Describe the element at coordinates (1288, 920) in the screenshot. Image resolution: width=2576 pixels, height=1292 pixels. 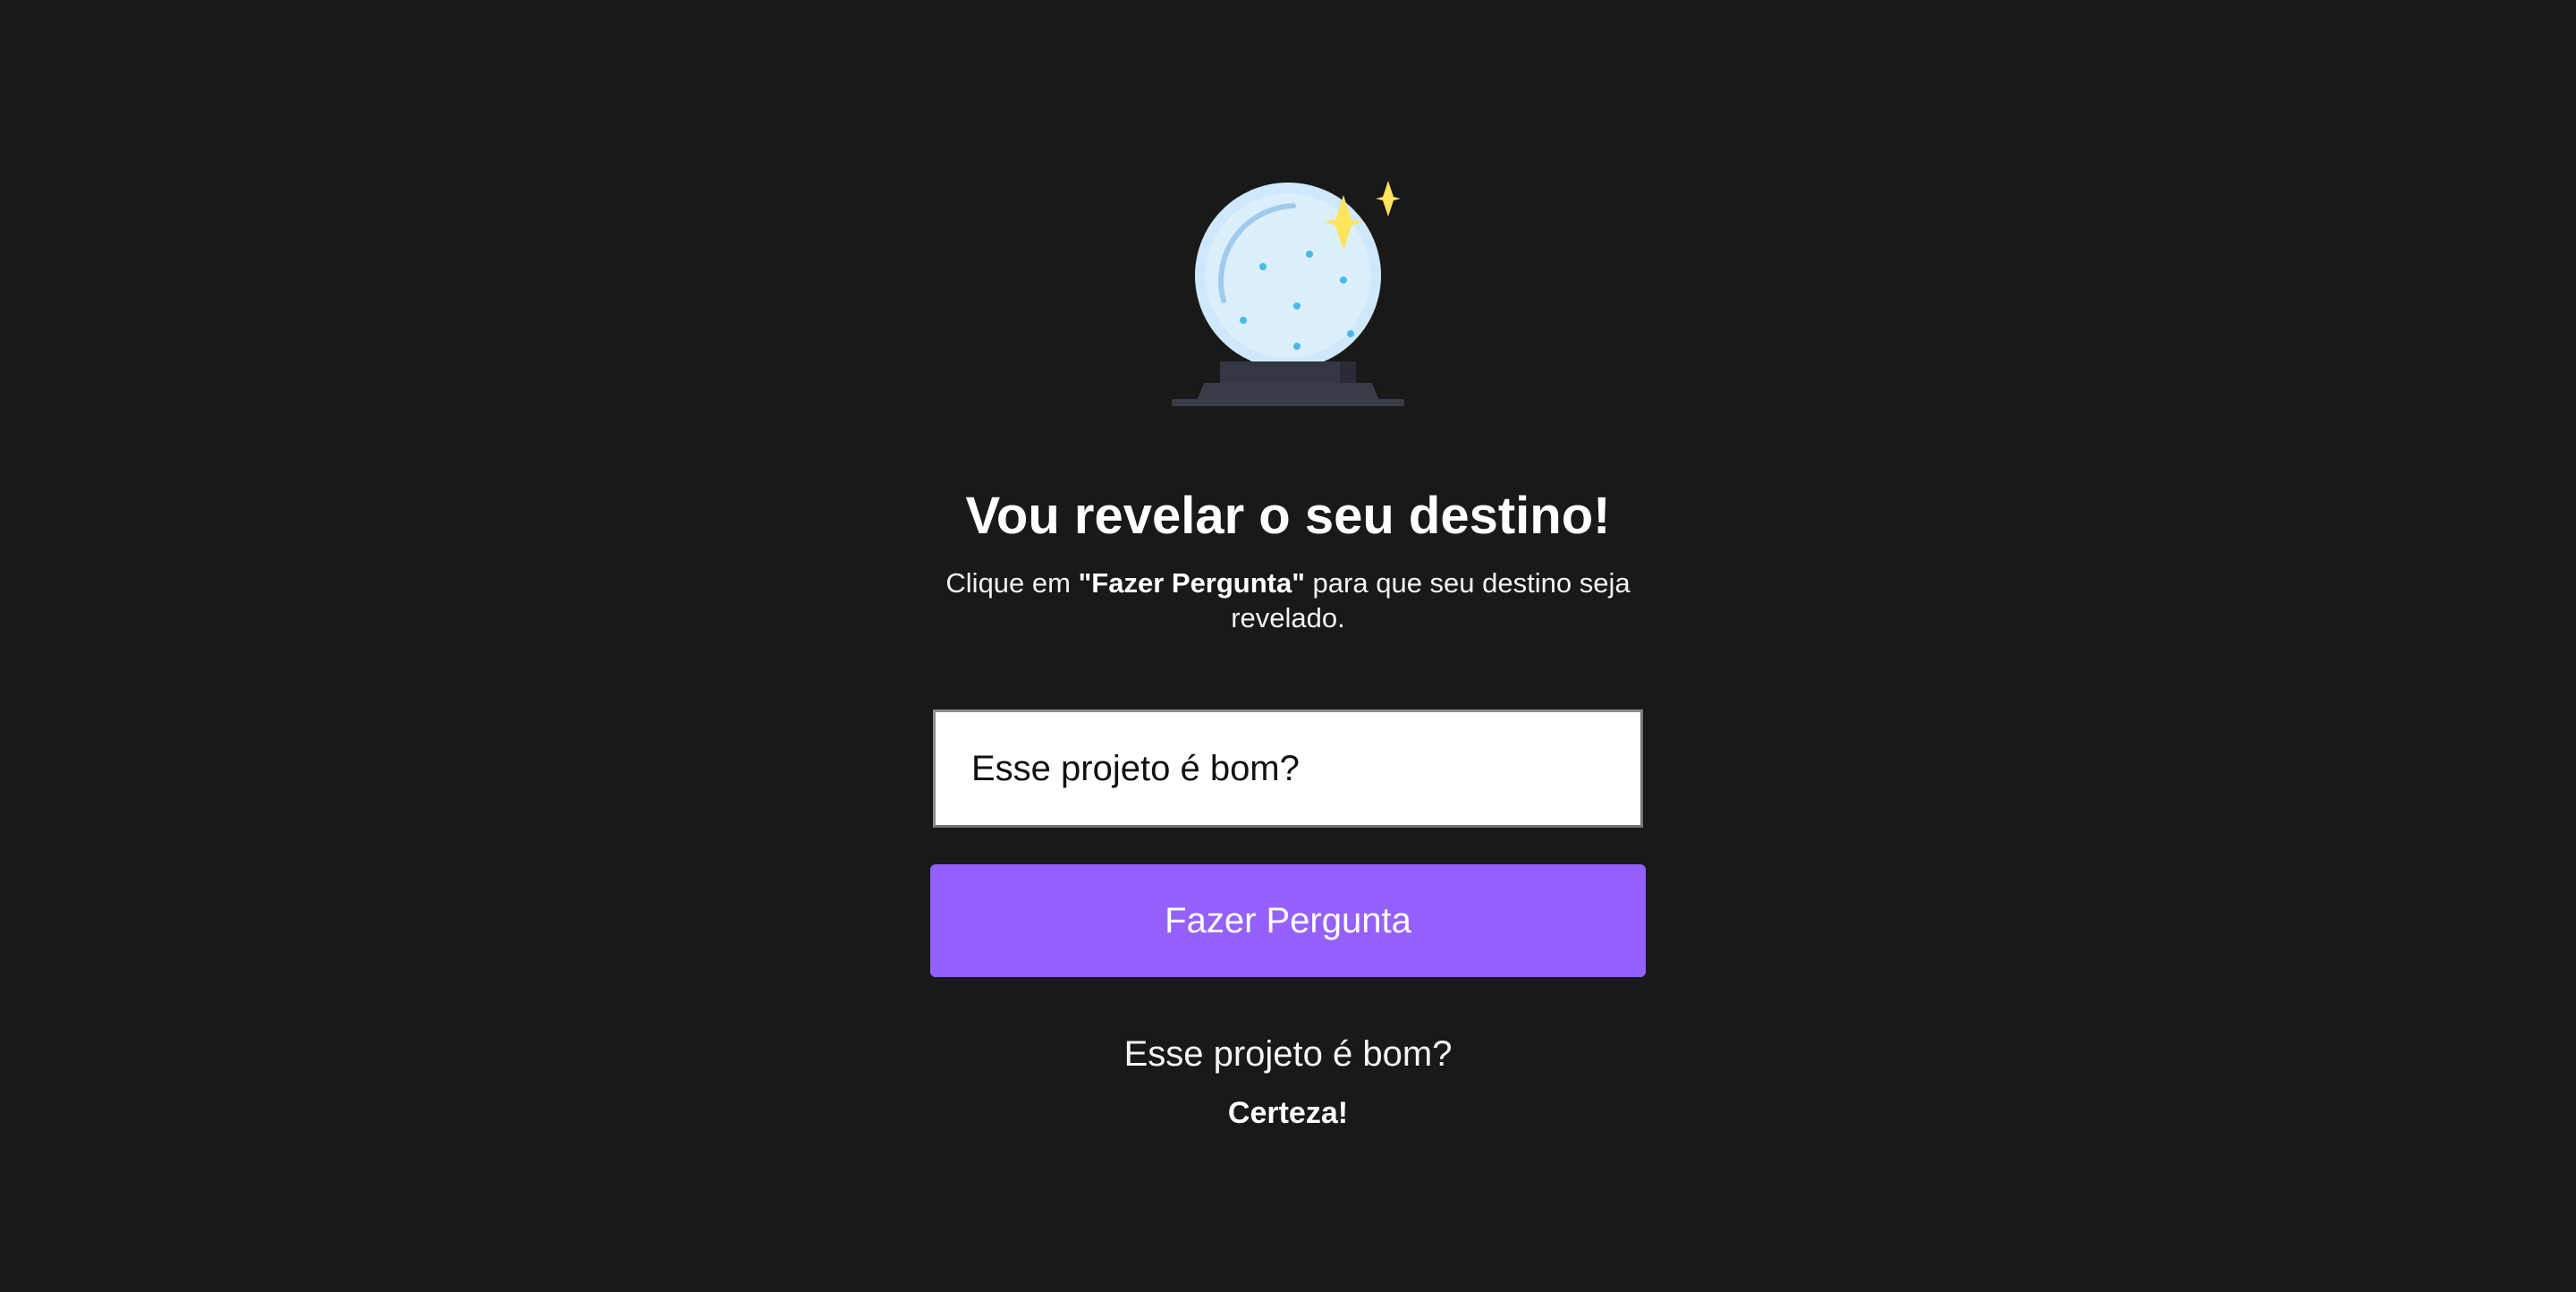
I see `ask-question-button: Fazer Pergunta` at that location.